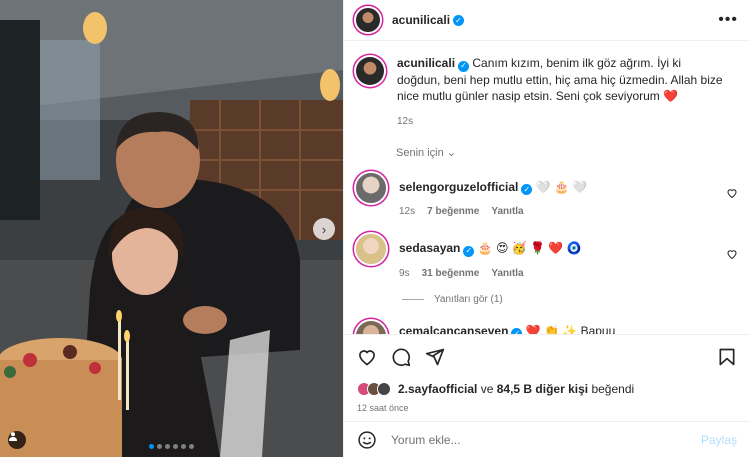 This screenshot has height=457, width=750. I want to click on comment-text: 🎂 😍 🥳 🌹 ❤️ 🧿, so click(529, 248).